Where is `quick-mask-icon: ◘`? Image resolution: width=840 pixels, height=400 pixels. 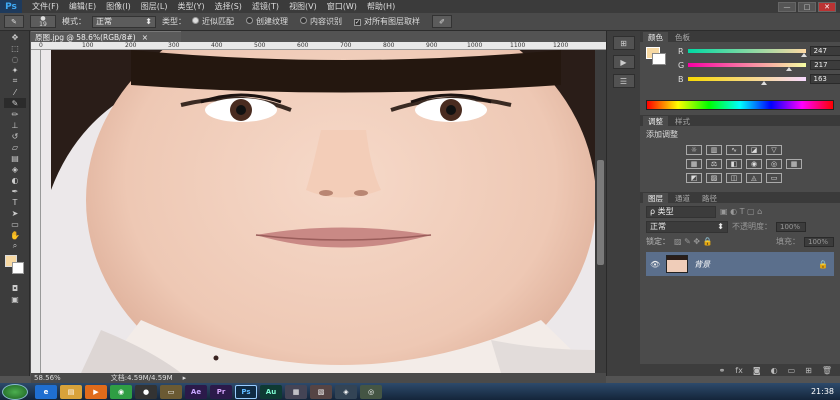
quick-mask-icon: ◘ is located at coordinates (15, 288).